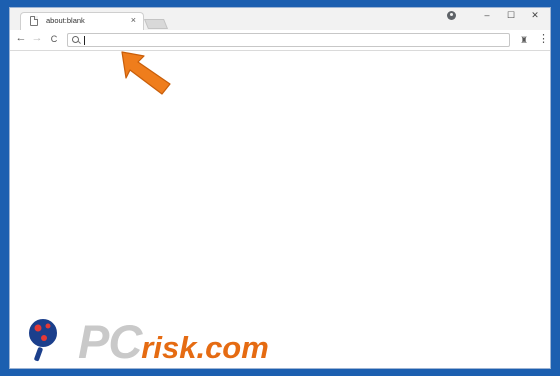  I want to click on pointer-arrow-icon, so click(146, 73).